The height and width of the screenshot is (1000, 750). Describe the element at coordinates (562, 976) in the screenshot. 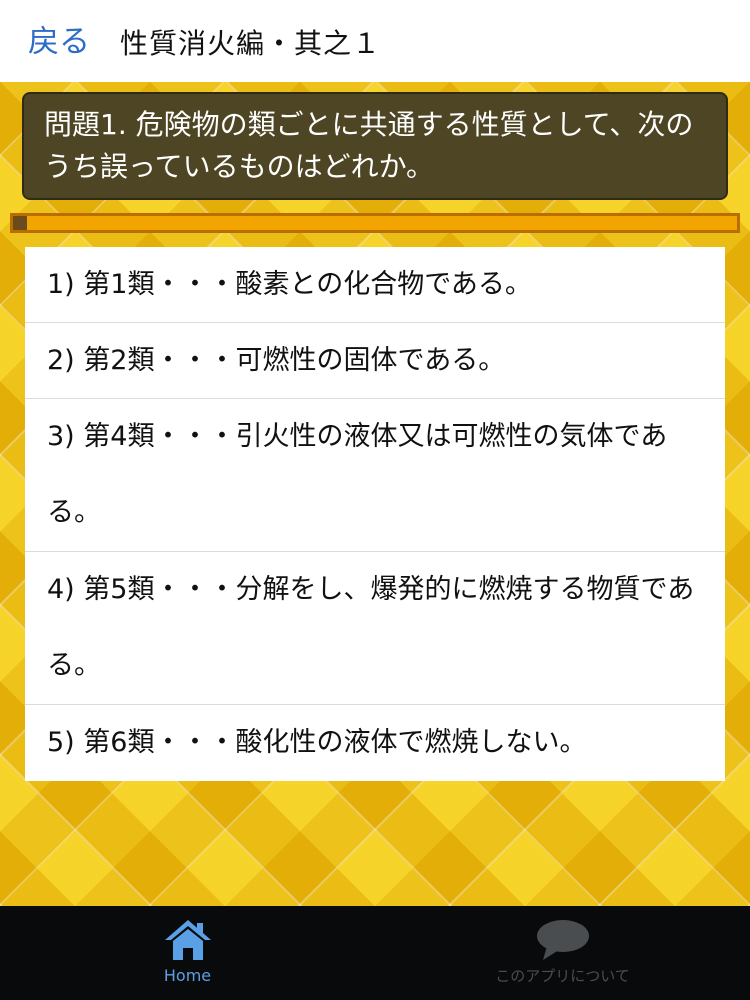

I see `nav-about-label: このアプリについて` at that location.